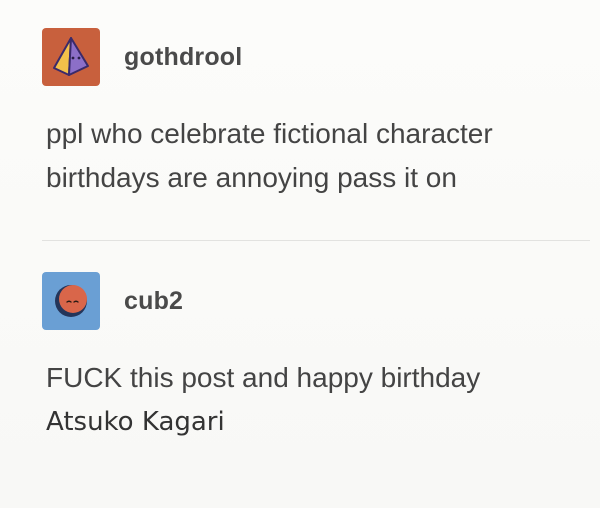  Describe the element at coordinates (251, 177) in the screenshot. I see `post-text-line: birthdays are annoying pass it on` at that location.